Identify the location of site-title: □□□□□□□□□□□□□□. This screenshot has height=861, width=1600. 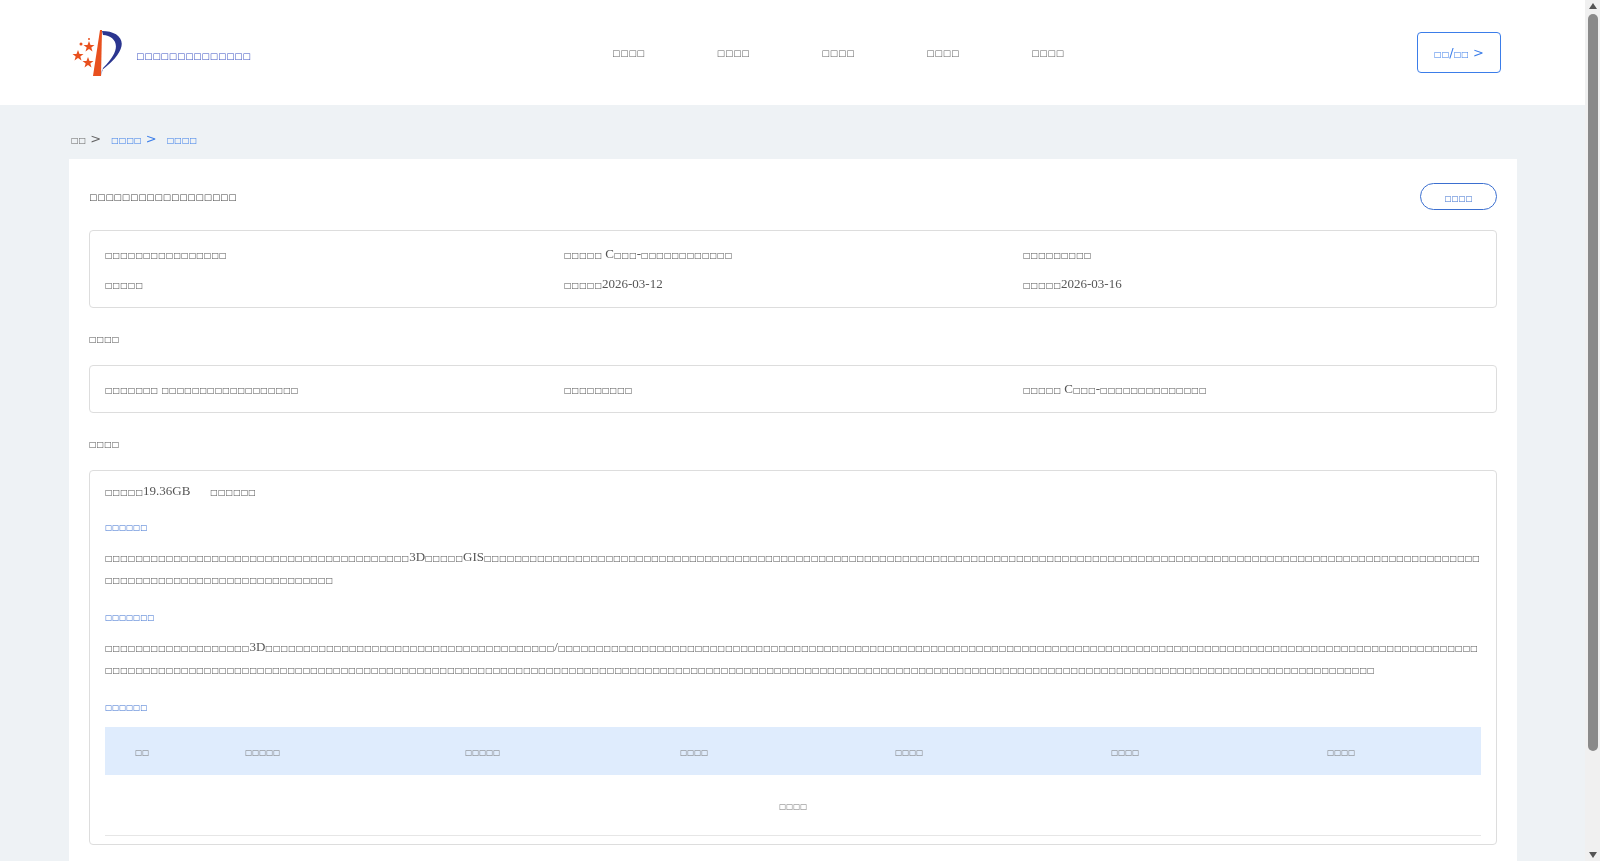
(193, 53).